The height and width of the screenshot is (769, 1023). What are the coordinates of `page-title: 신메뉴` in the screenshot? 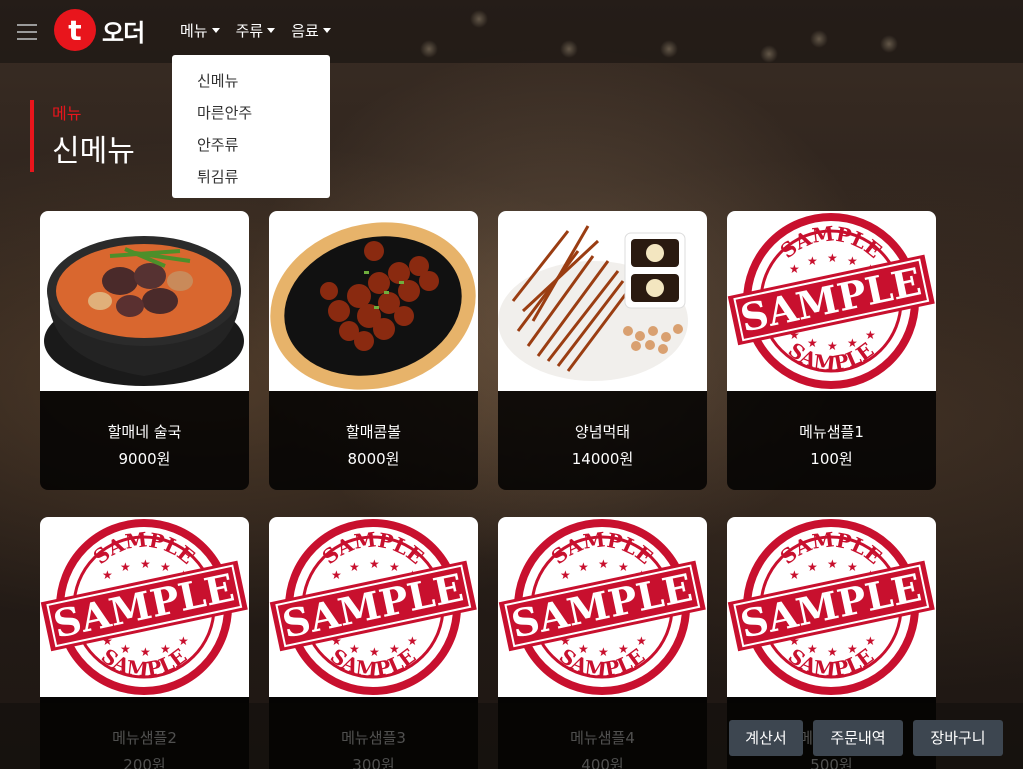 It's located at (93, 151).